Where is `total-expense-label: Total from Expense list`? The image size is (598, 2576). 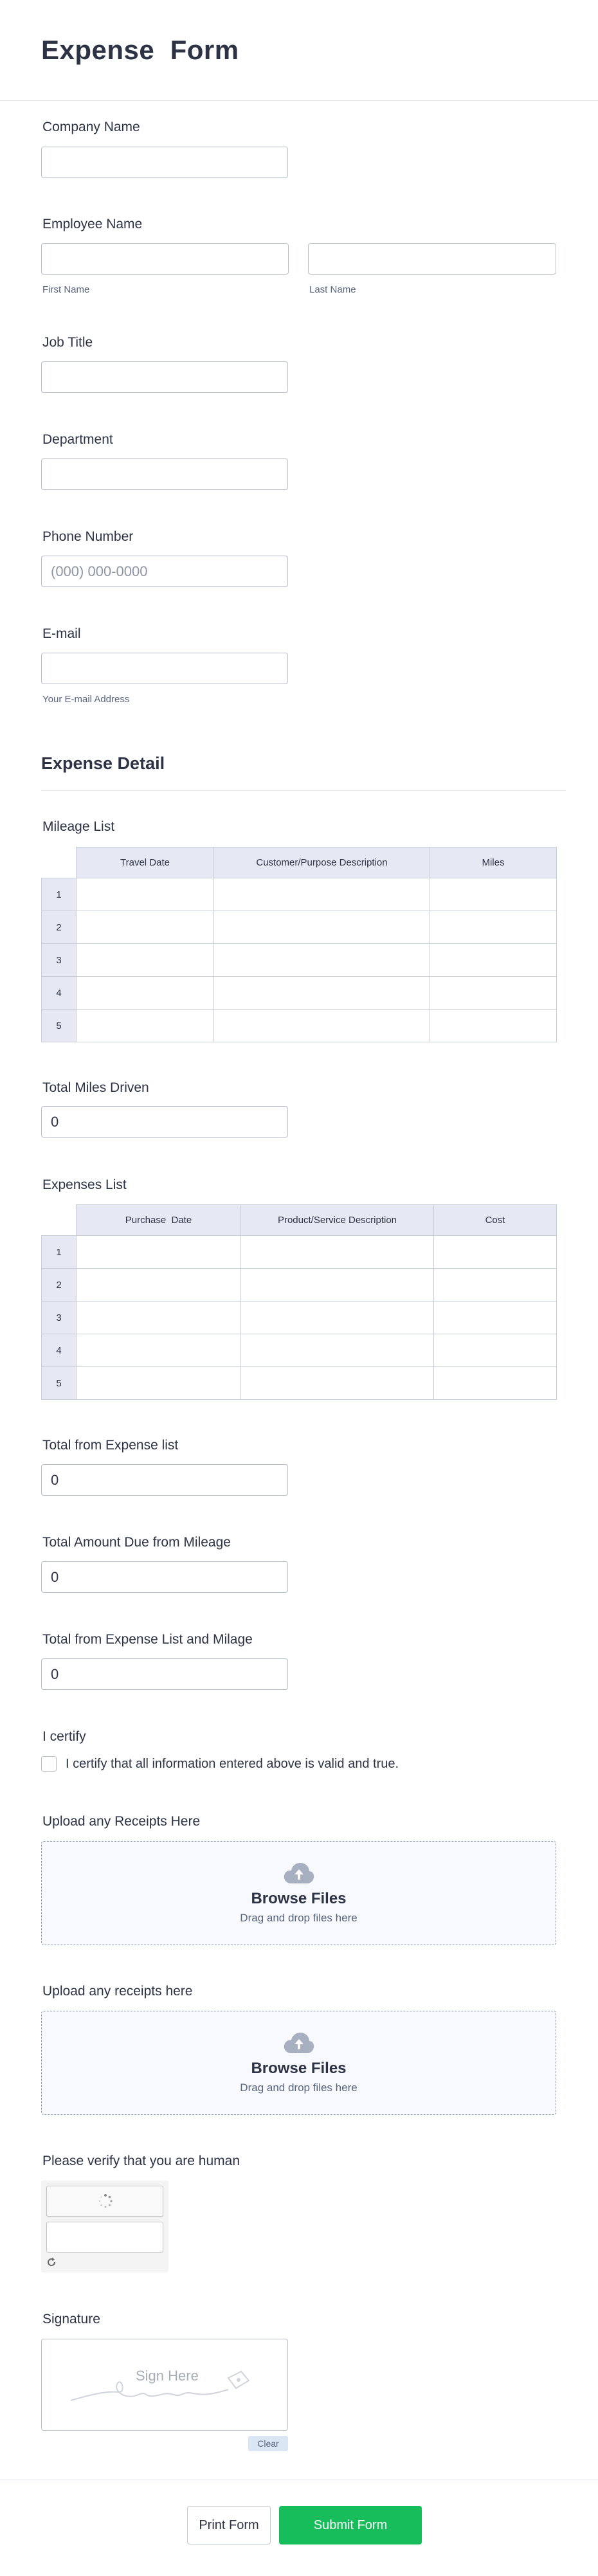
total-expense-label: Total from Expense list is located at coordinates (111, 1445).